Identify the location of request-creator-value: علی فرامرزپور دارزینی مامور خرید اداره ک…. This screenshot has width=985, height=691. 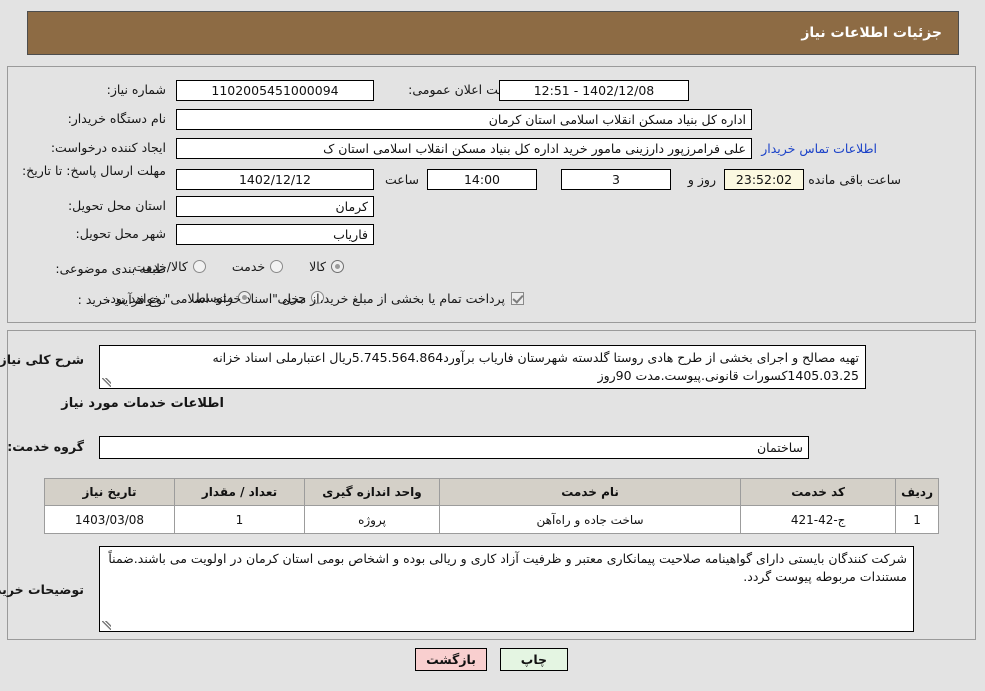
(465, 148).